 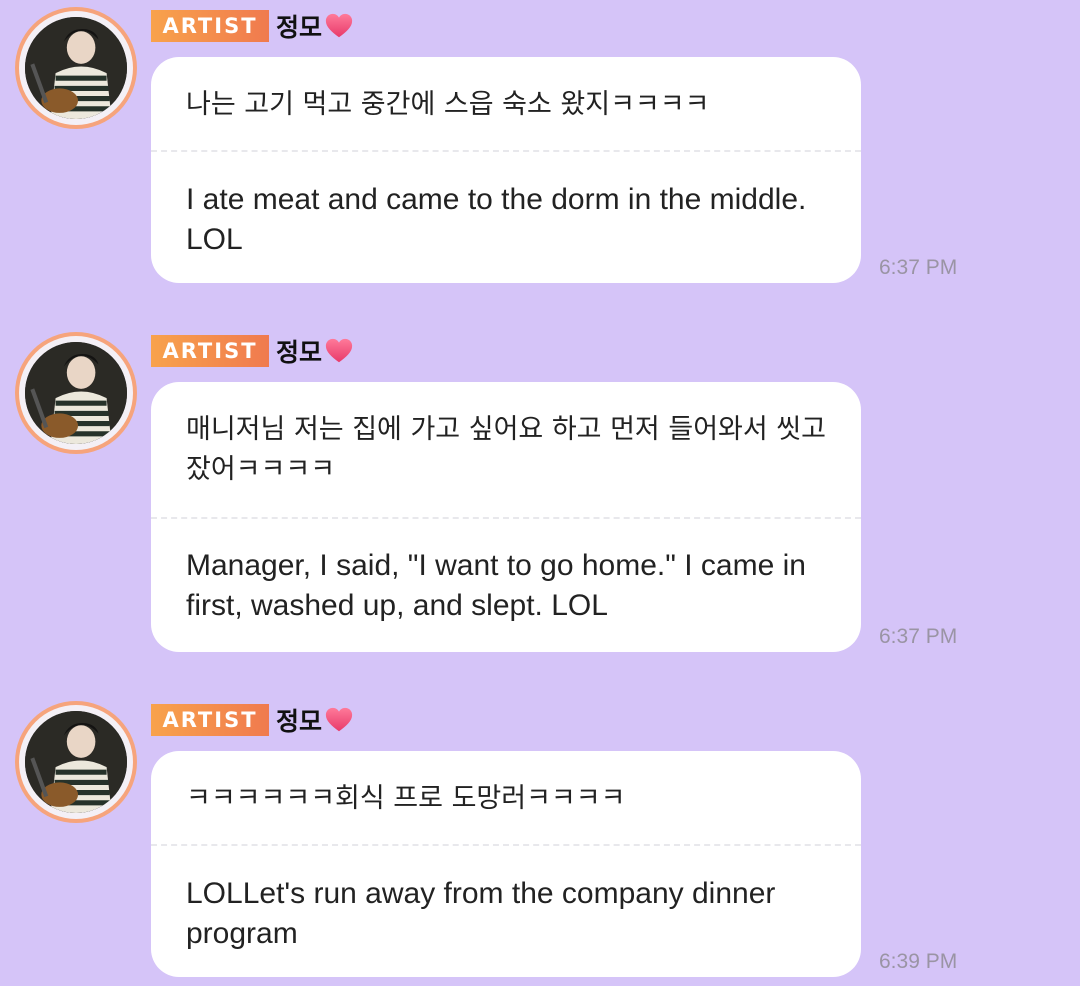 I want to click on message-text-korean: 나는 고기 먹고 중간에 스읍 숙소 왔지ㅋㅋㅋㅋ, so click(x=448, y=104).